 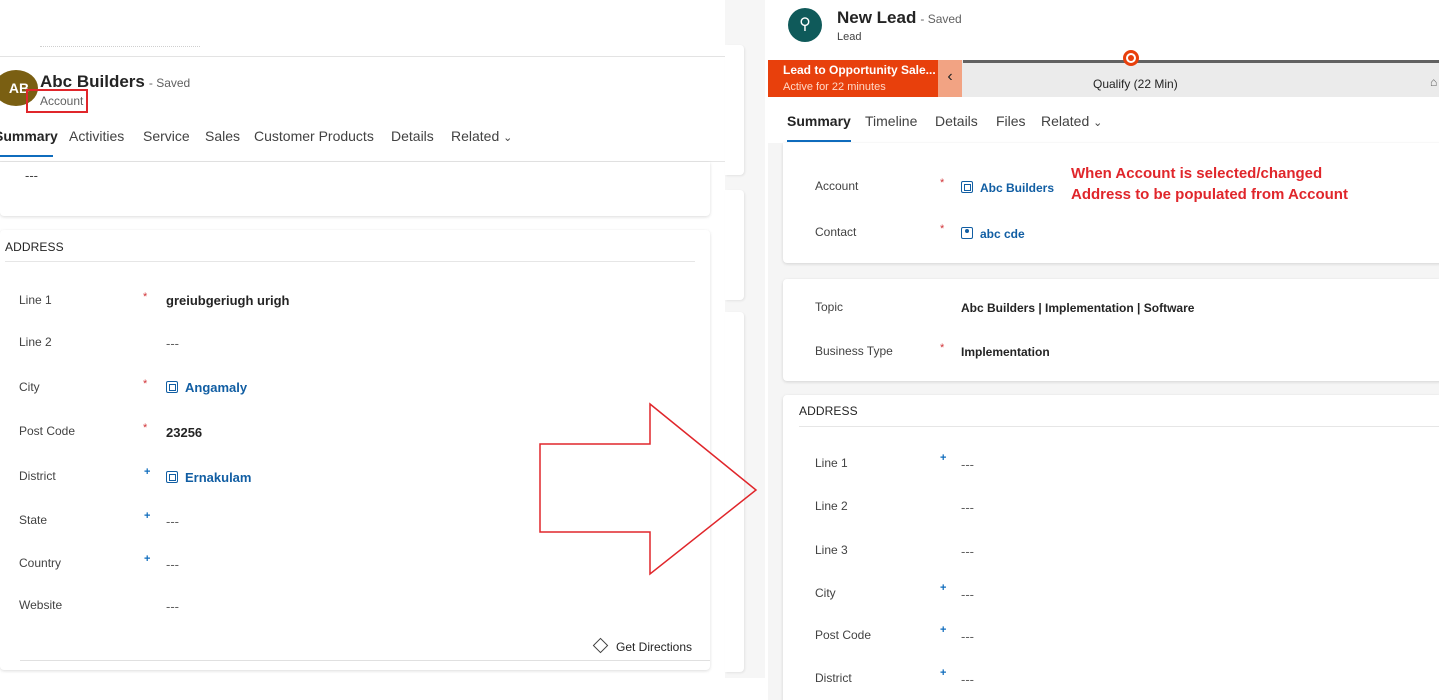 What do you see at coordinates (216, 387) in the screenshot?
I see `city-lookup-value: Angamaly` at bounding box center [216, 387].